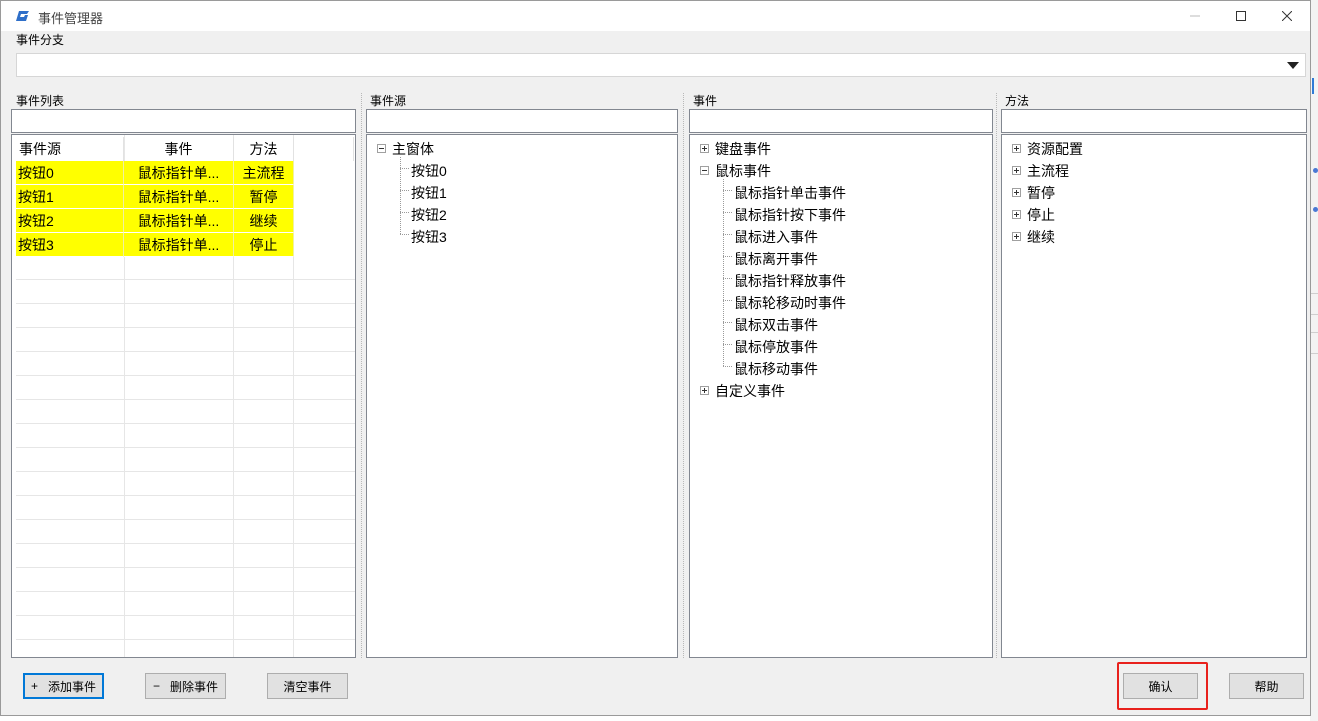  Describe the element at coordinates (40, 101) in the screenshot. I see `event-list-label: 事件列表` at that location.